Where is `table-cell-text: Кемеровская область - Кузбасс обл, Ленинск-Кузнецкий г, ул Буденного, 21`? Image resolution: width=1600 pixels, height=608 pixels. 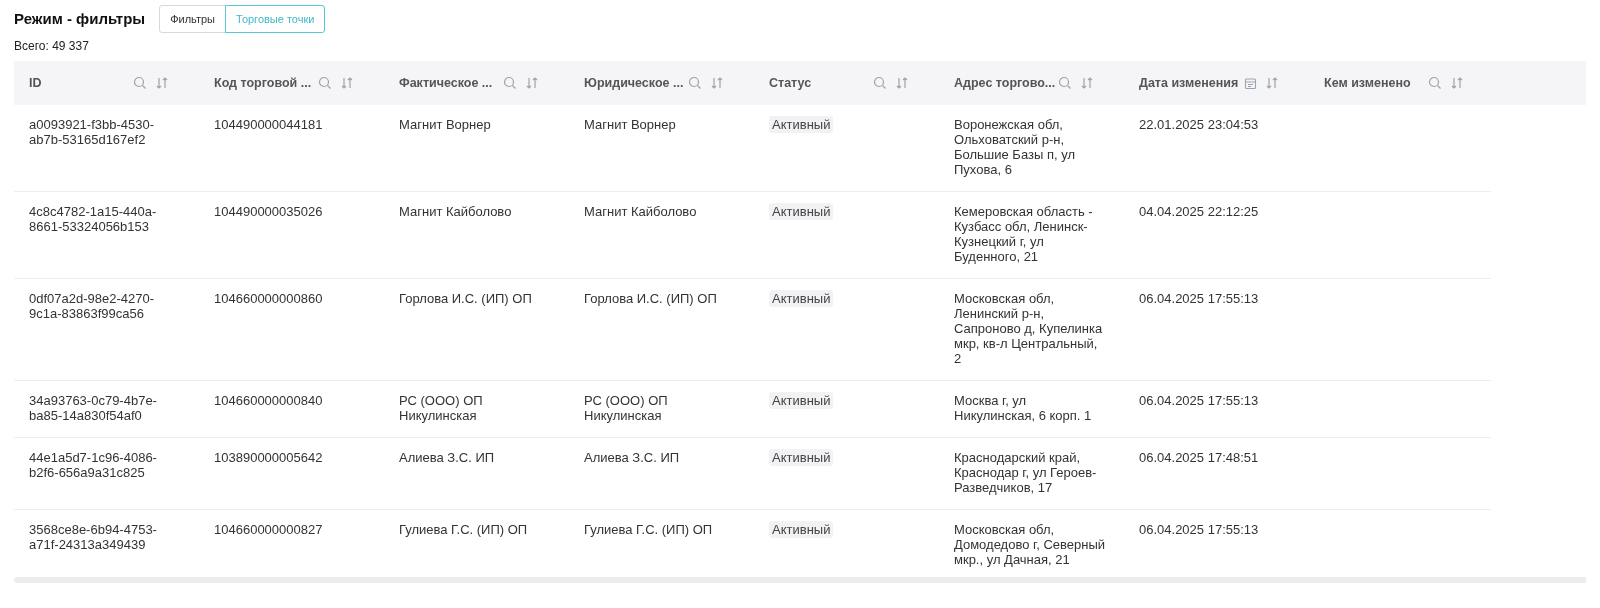 table-cell-text: Кемеровская область - Кузбасс обл, Ленинск-Кузнецкий г, ул Буденного, 21 is located at coordinates (1024, 234).